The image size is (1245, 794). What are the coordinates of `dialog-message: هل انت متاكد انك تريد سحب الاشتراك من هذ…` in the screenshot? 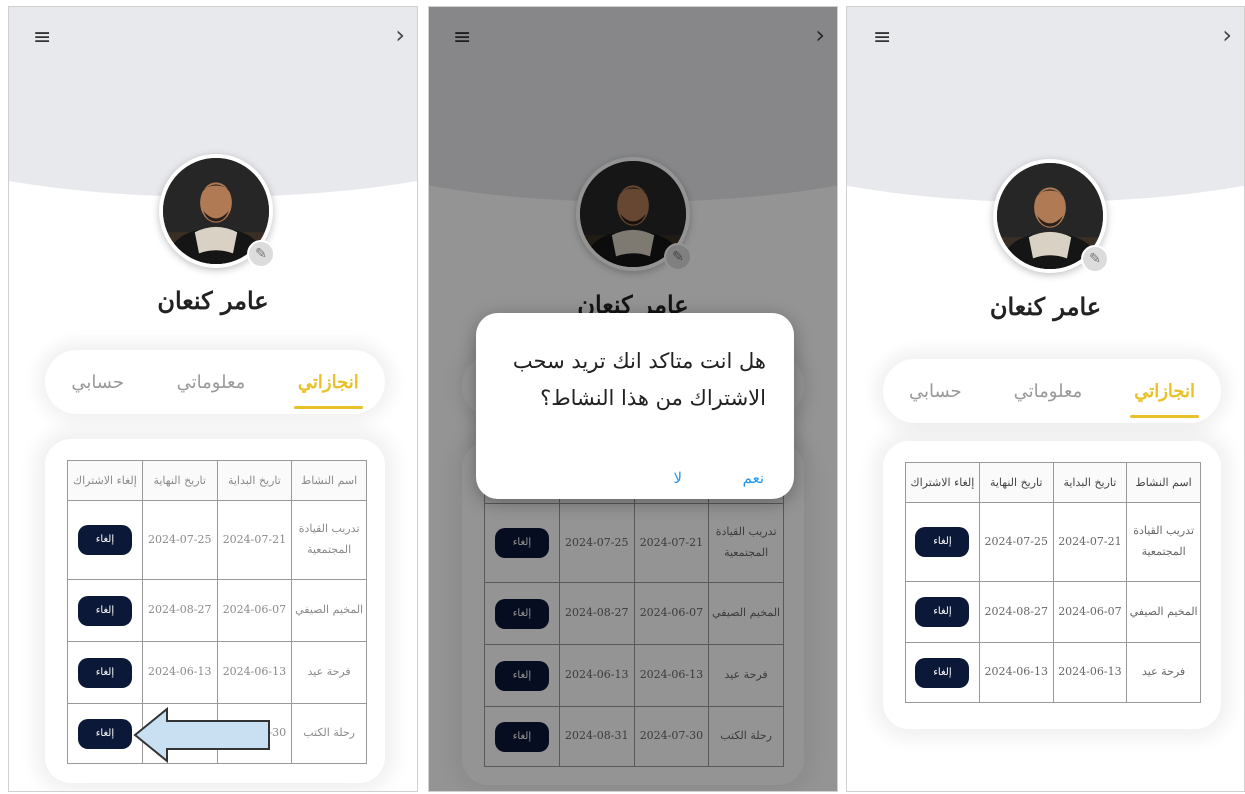 It's located at (639, 379).